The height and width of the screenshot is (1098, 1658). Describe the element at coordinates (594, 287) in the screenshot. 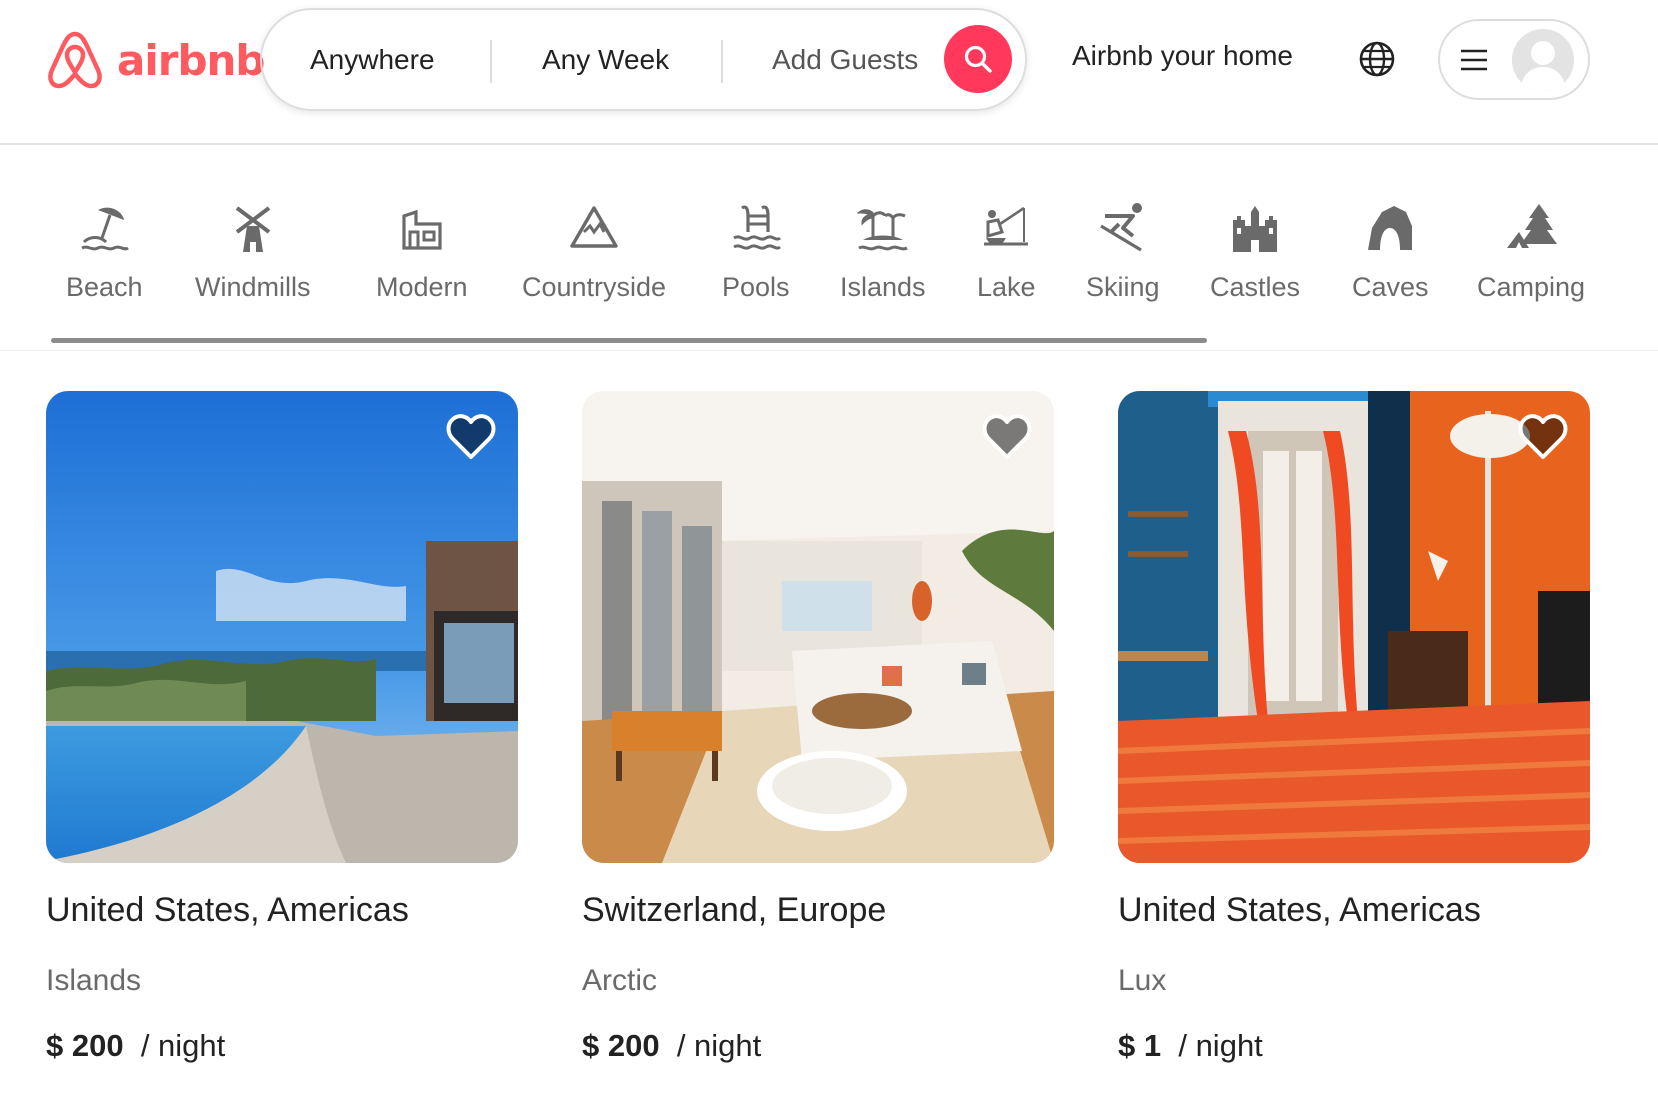

I see `category-label: Countryside` at that location.